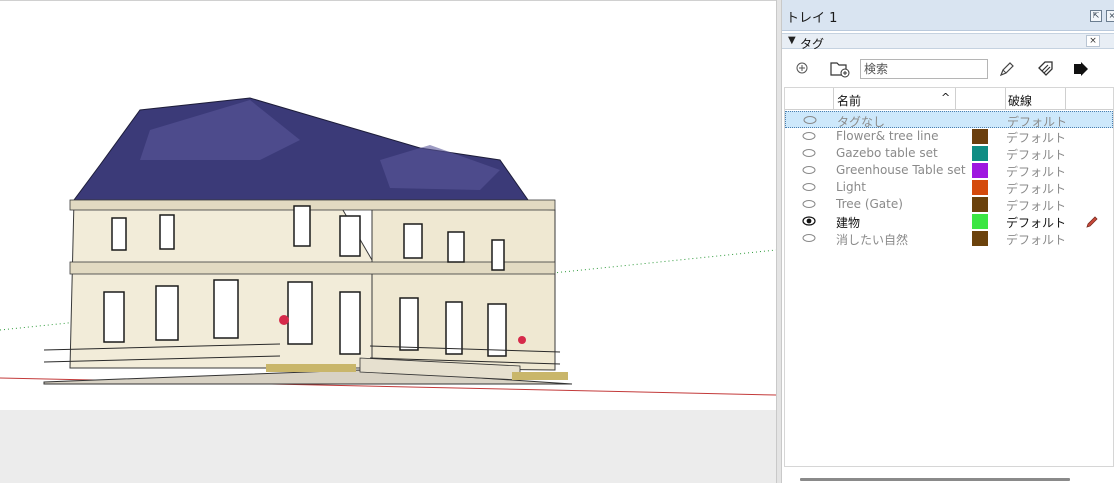 The width and height of the screenshot is (1114, 483). I want to click on collapse-arrow-icon: ▼, so click(792, 40).